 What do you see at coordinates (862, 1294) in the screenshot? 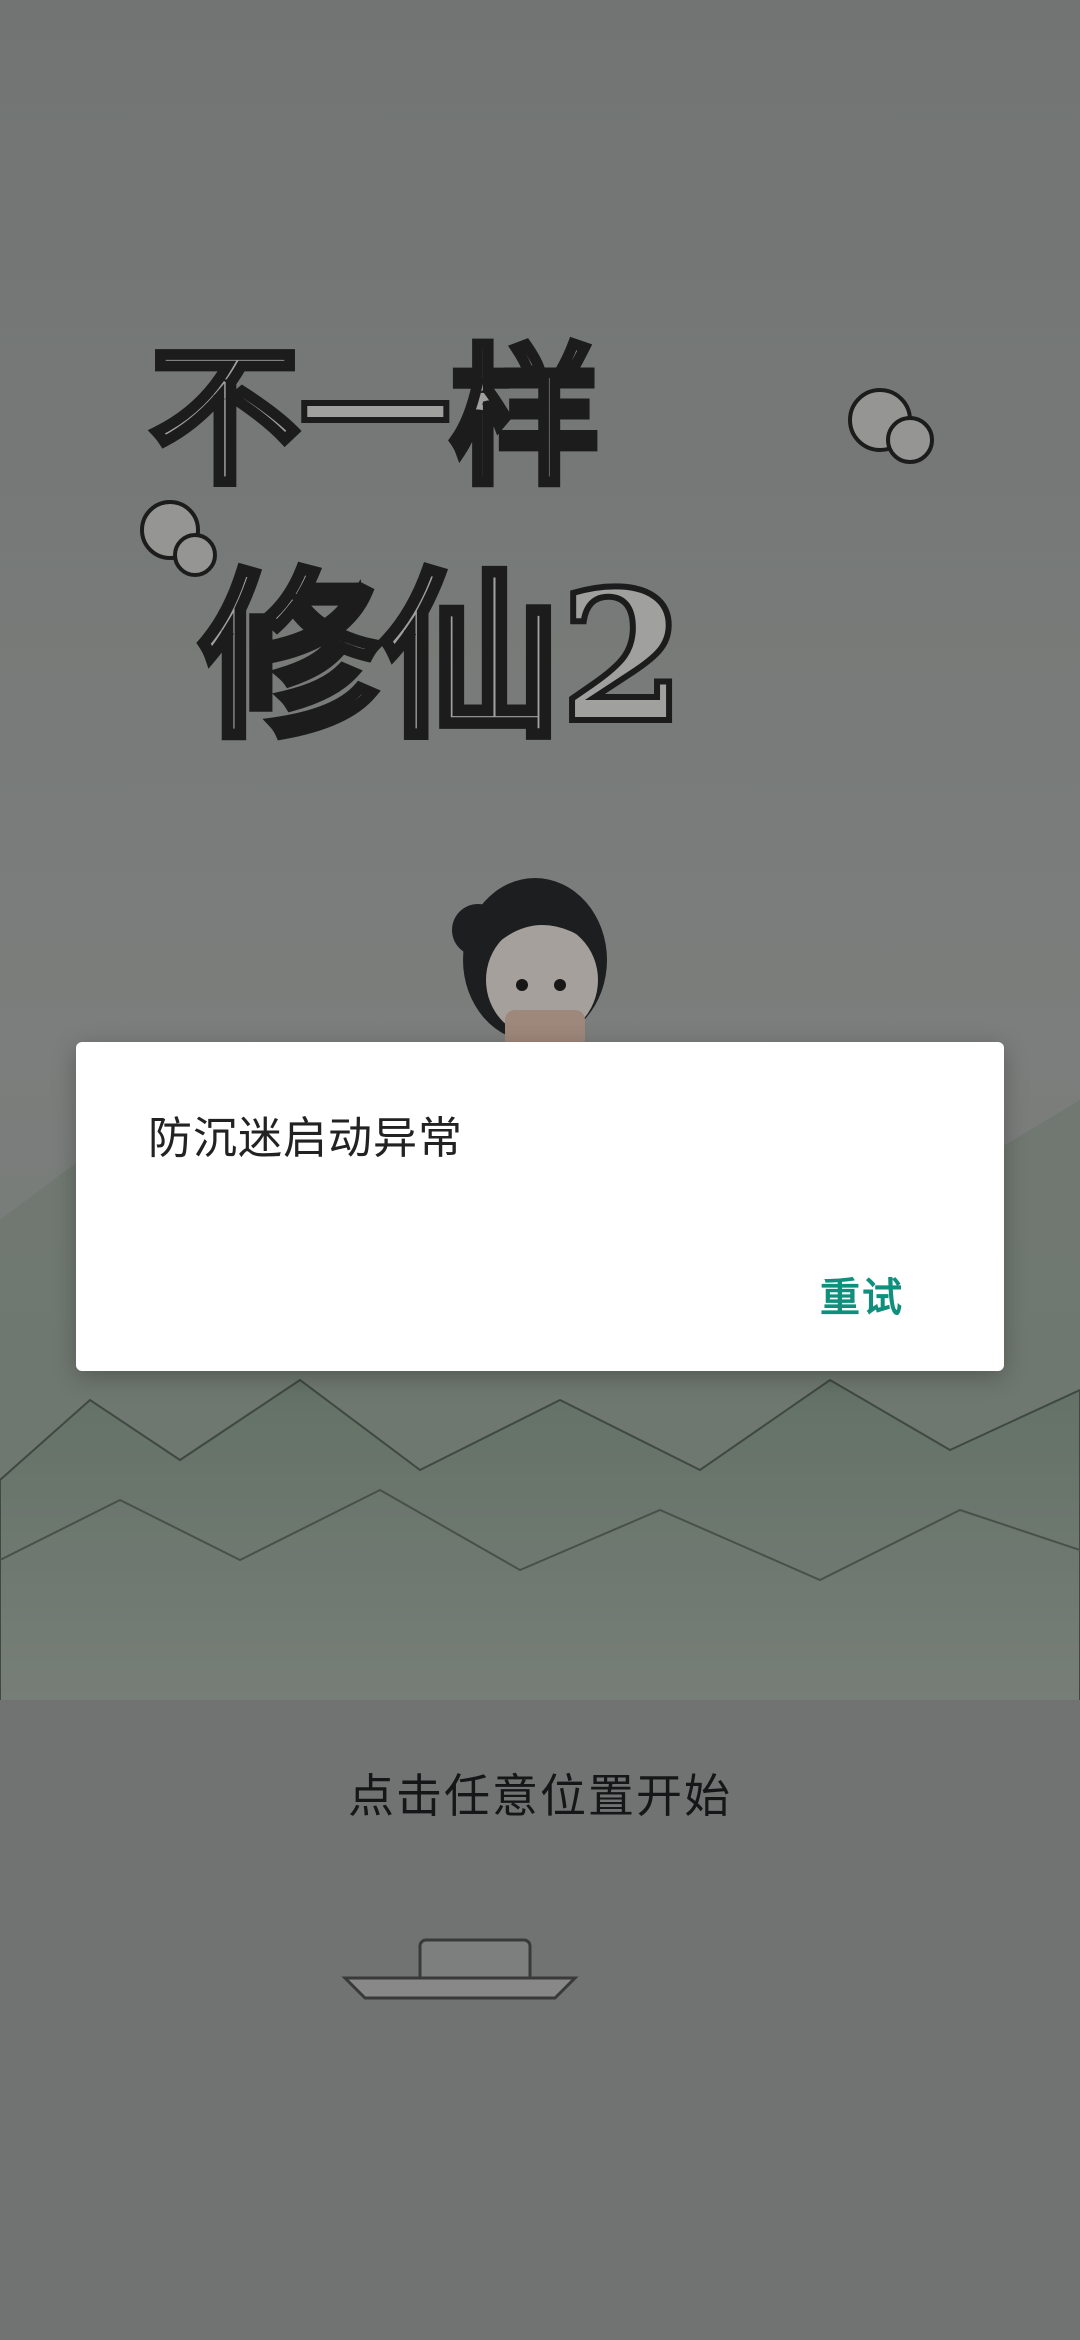
I see `retry-button: 重试` at bounding box center [862, 1294].